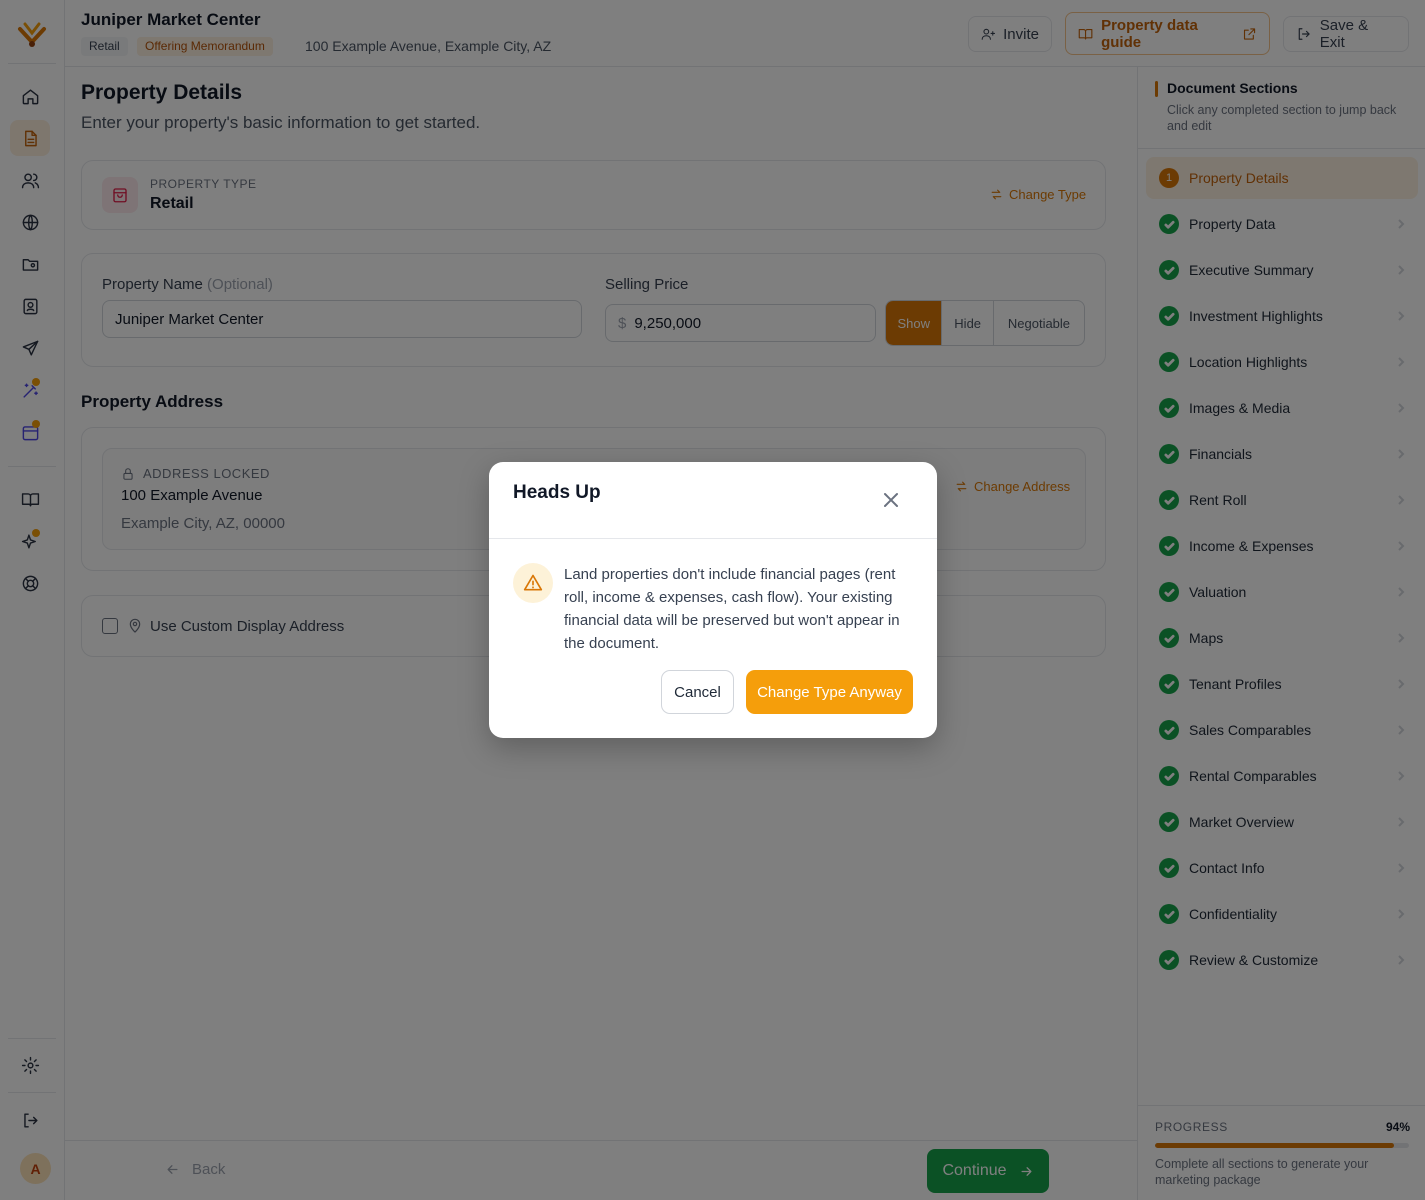 The width and height of the screenshot is (1425, 1200). What do you see at coordinates (557, 492) in the screenshot?
I see `dialog-title: Heads Up` at bounding box center [557, 492].